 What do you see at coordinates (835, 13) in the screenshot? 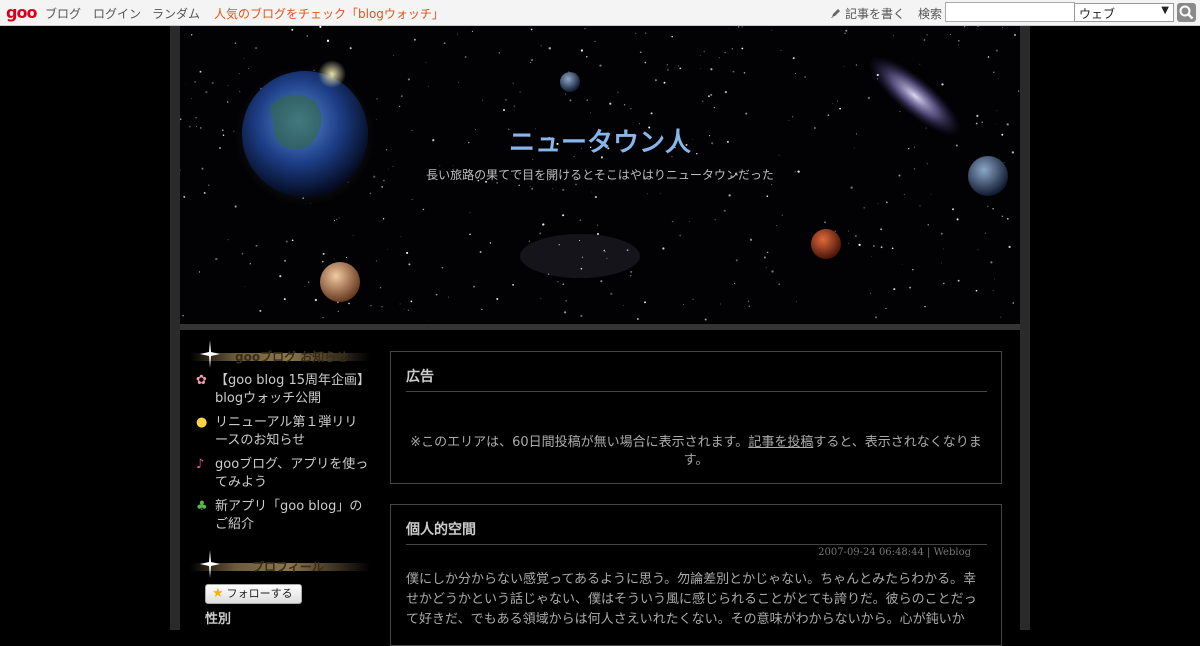
I see `pencil-icon` at bounding box center [835, 13].